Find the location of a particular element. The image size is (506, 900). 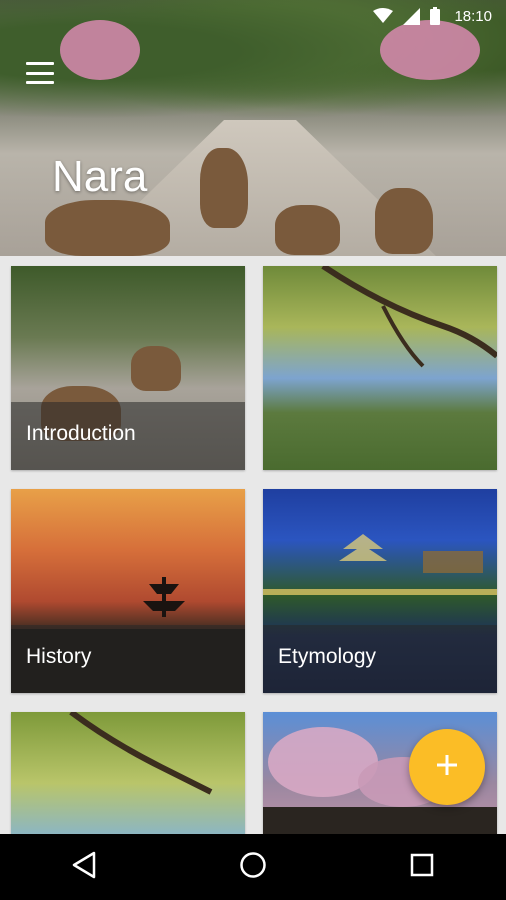

tile-label: Introduction is located at coordinates (81, 433).